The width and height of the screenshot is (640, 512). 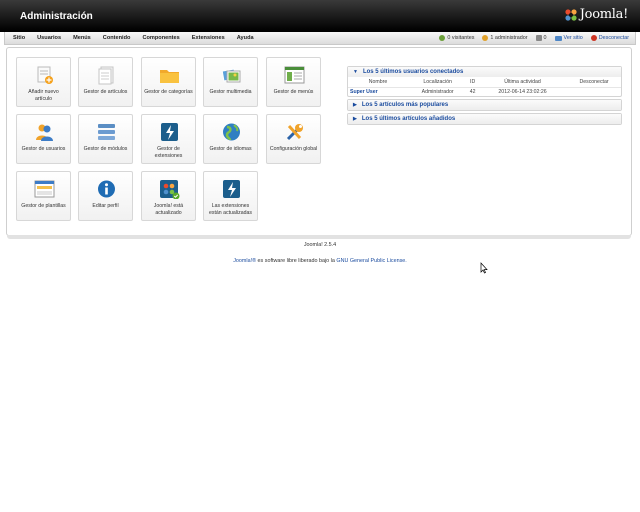 I want to click on quickicon-folder: Gestor de categorías, so click(x=168, y=82).